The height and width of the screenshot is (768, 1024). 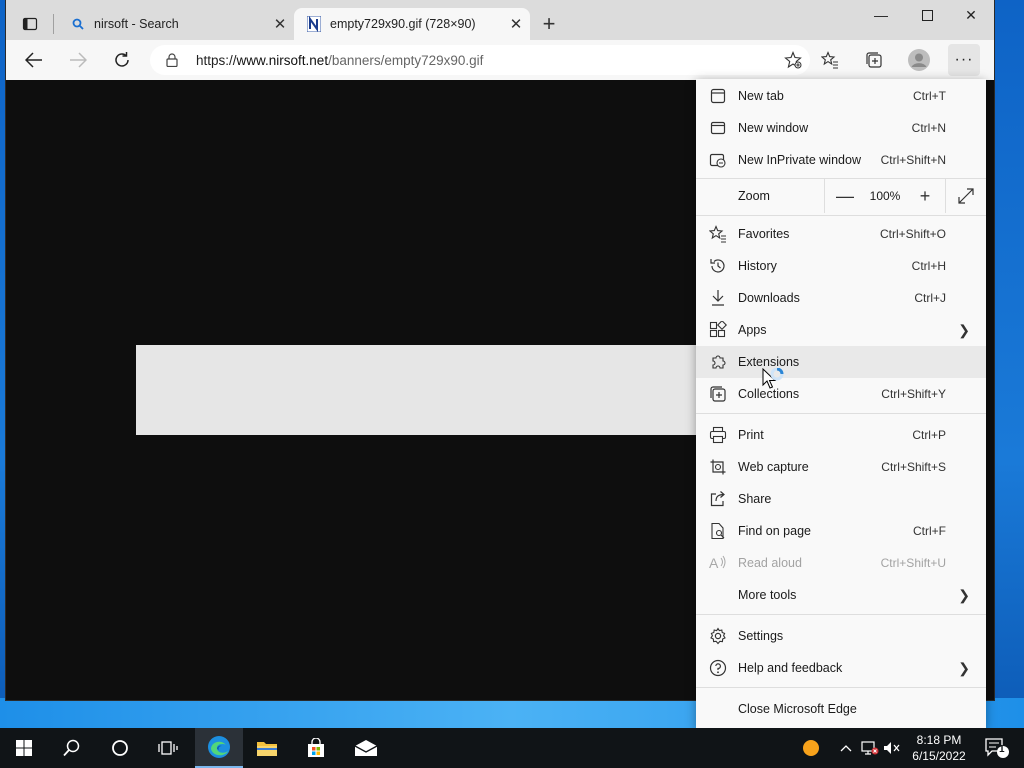 I want to click on menu-item-find-on-page: Find on page Ctrl+F, so click(x=841, y=531).